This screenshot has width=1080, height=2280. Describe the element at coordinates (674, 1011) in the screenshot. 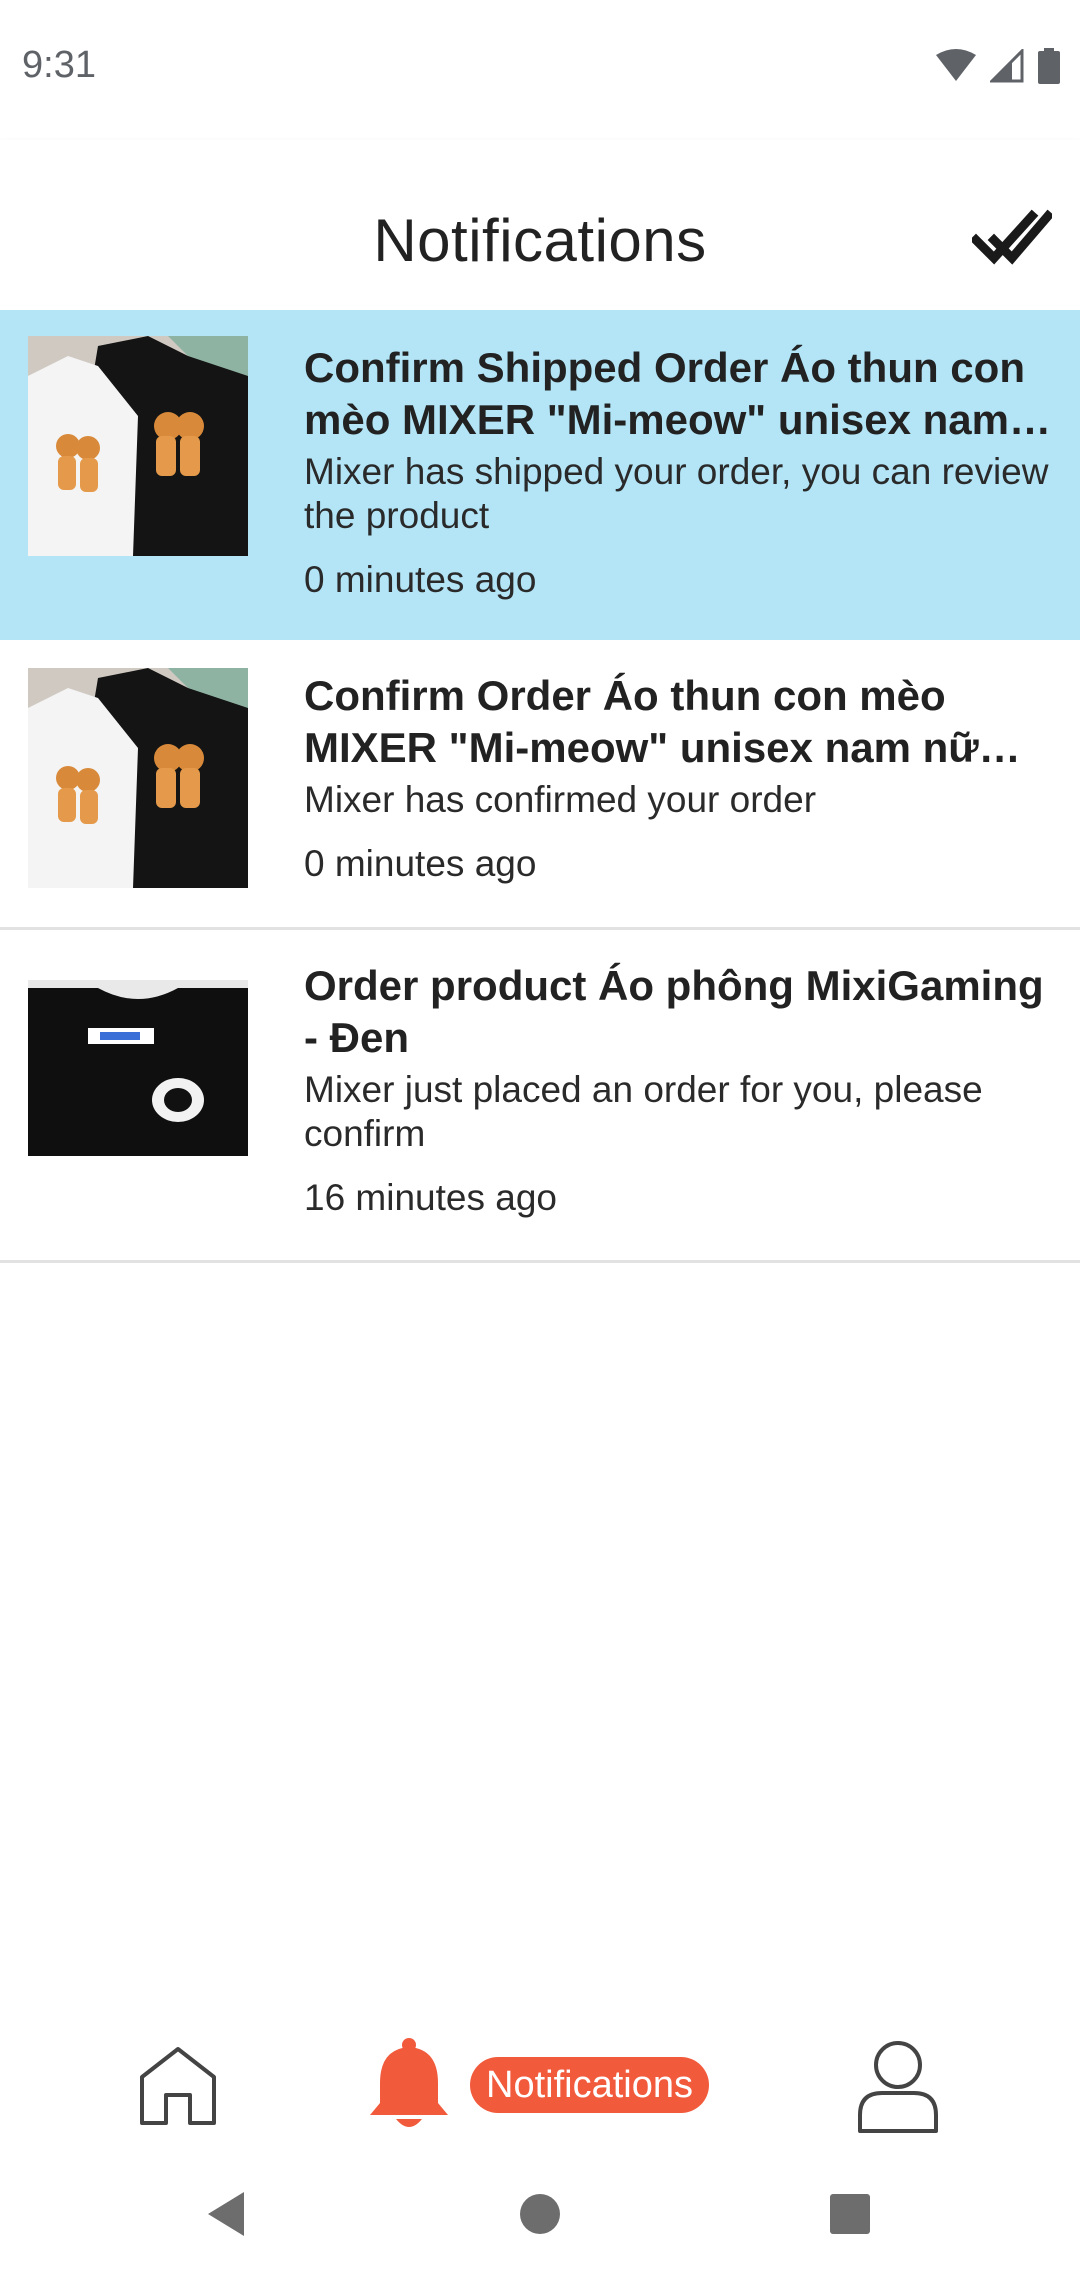

I see `notification-title: Order product Áo phông MixiGaming - Đen` at that location.